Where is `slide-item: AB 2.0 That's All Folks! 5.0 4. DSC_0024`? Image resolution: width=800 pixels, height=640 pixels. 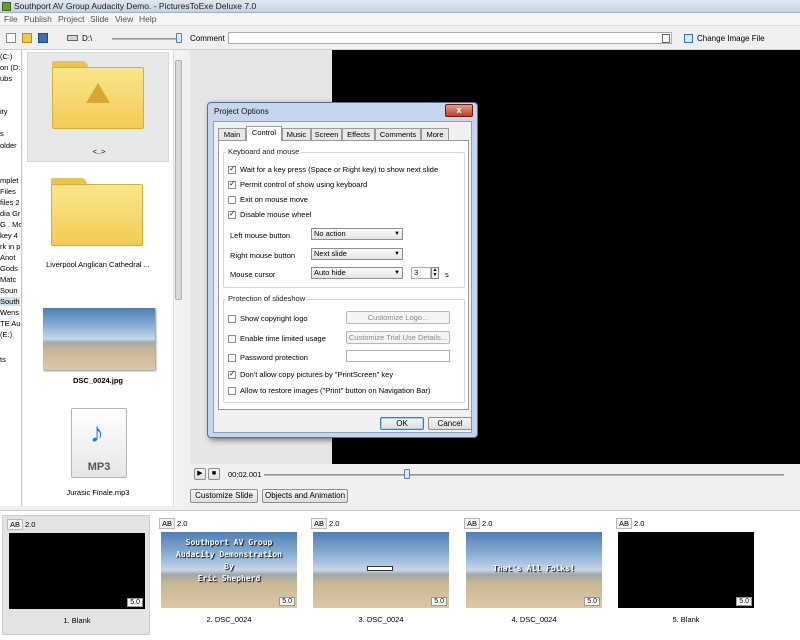
slide-item: AB 2.0 That's All Folks! 5.0 4. DSC_0024 is located at coordinates (534, 575).